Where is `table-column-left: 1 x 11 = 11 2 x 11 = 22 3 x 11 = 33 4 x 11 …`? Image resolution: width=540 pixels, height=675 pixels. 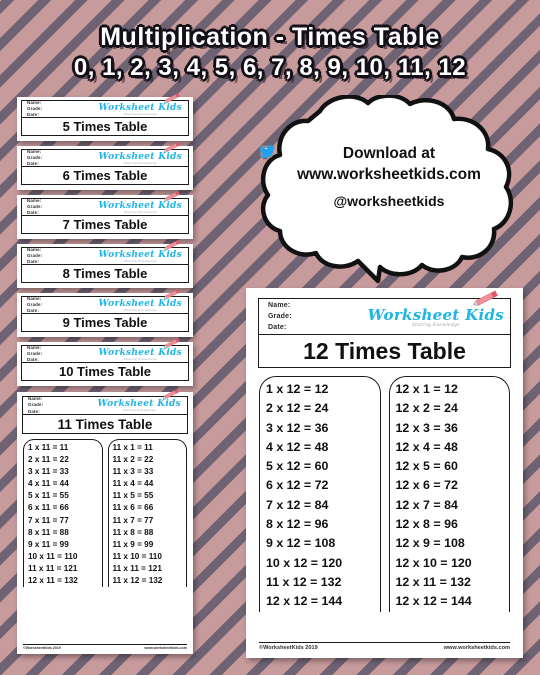
table-column-left: 1 x 11 = 11 2 x 11 = 22 3 x 11 = 33 4 x 11 … is located at coordinates (63, 513).